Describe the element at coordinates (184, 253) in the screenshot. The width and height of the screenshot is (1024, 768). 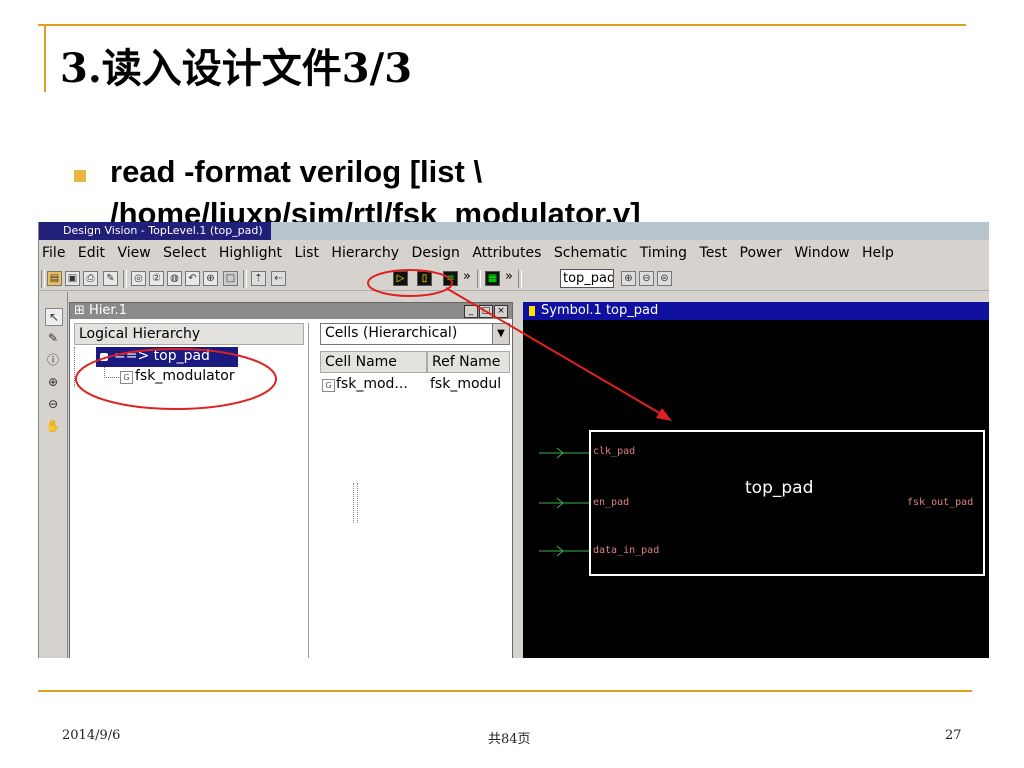
I see `menu-select: Select` at that location.